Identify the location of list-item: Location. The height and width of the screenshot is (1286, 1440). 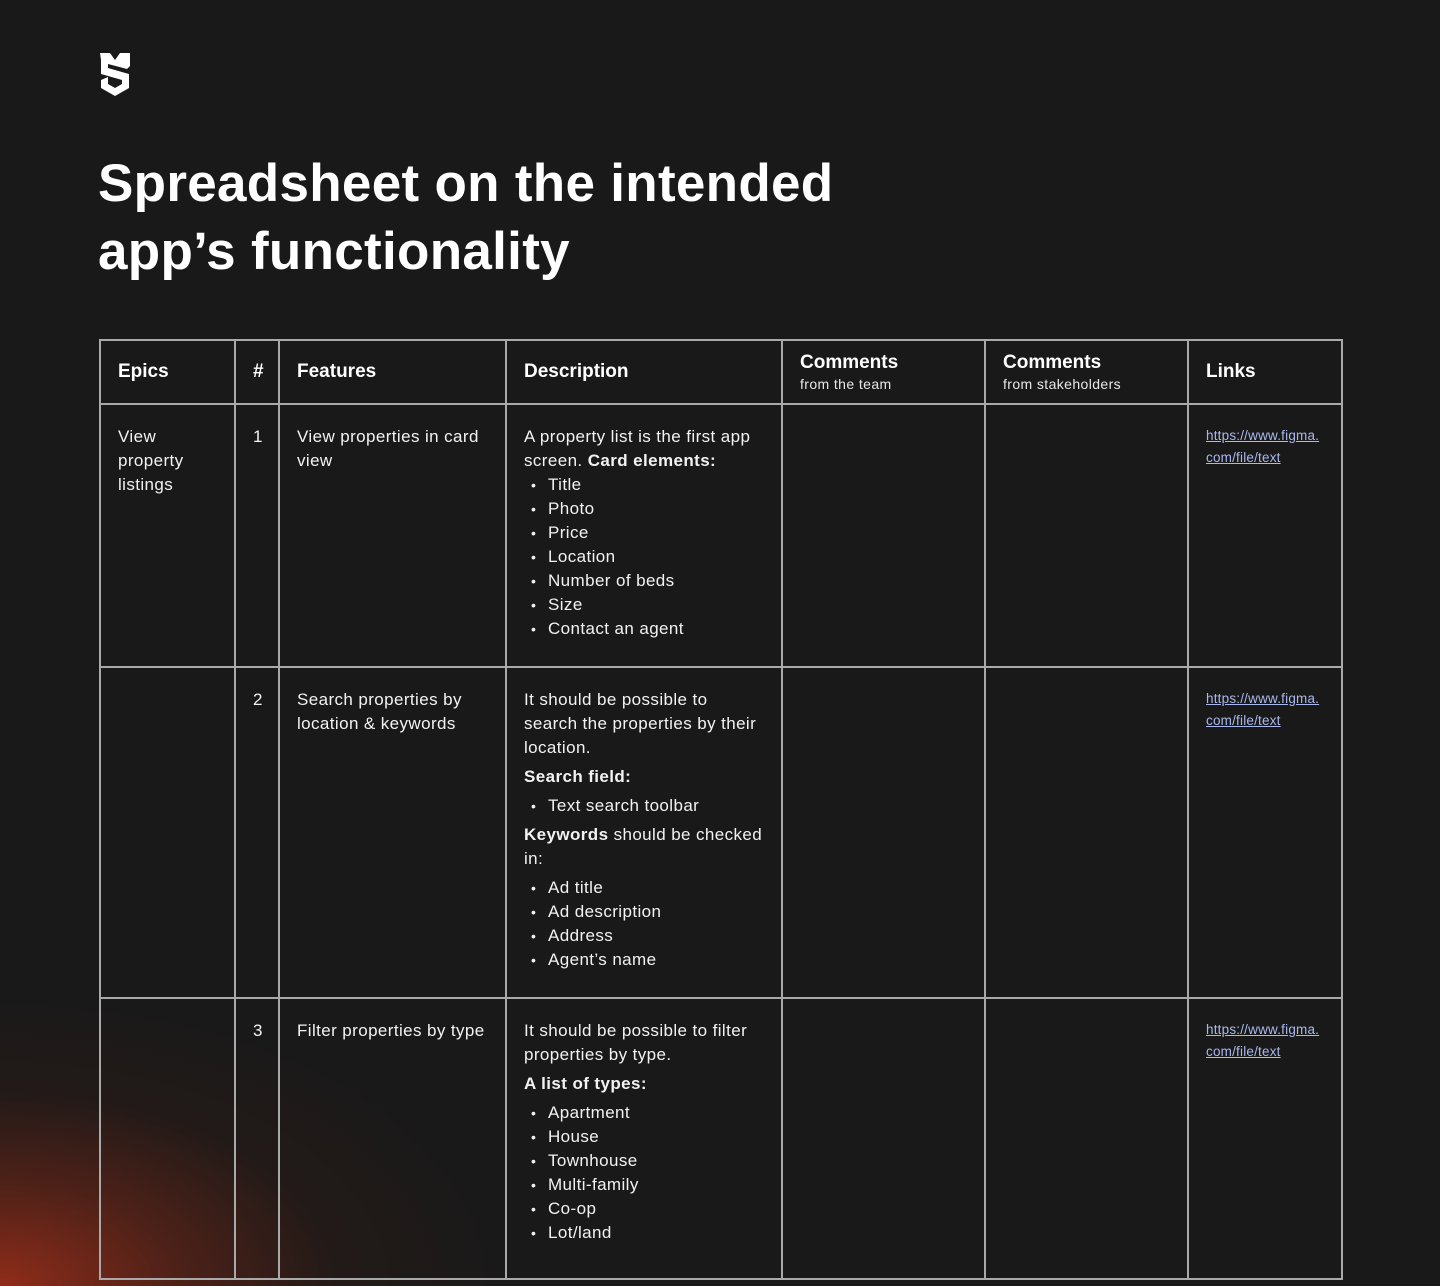
(644, 557).